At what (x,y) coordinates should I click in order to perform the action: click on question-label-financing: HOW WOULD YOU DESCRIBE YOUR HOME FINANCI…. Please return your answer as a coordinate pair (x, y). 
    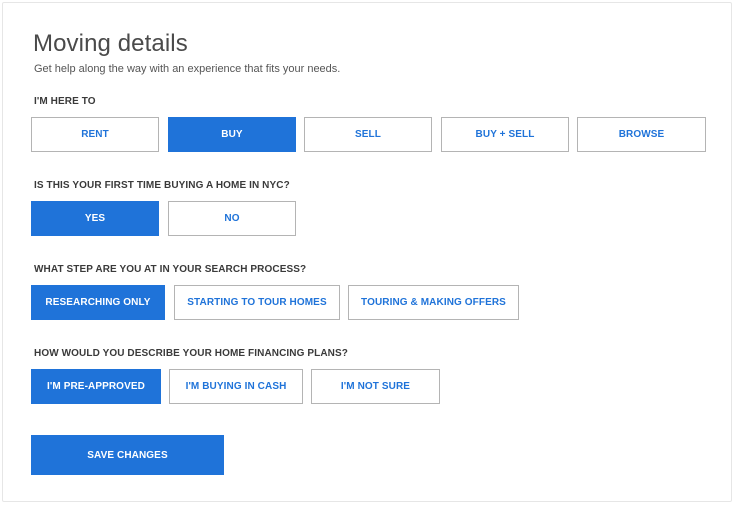
    Looking at the image, I should click on (191, 353).